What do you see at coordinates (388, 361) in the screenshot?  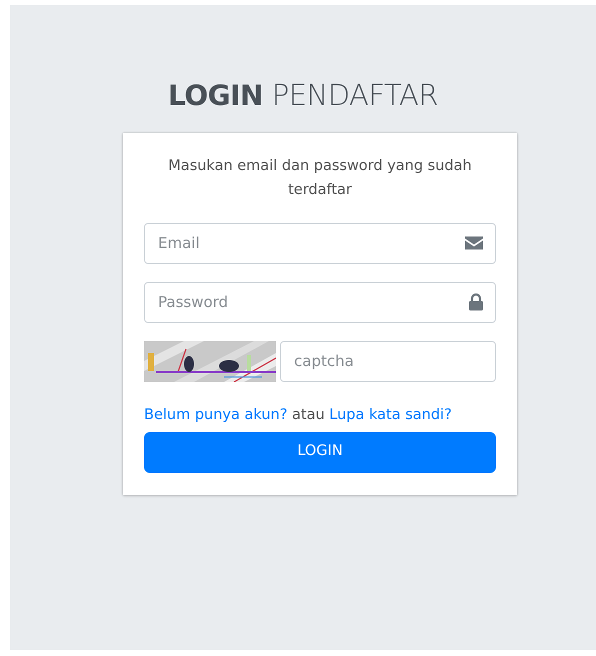 I see `captcha-field: captcha` at bounding box center [388, 361].